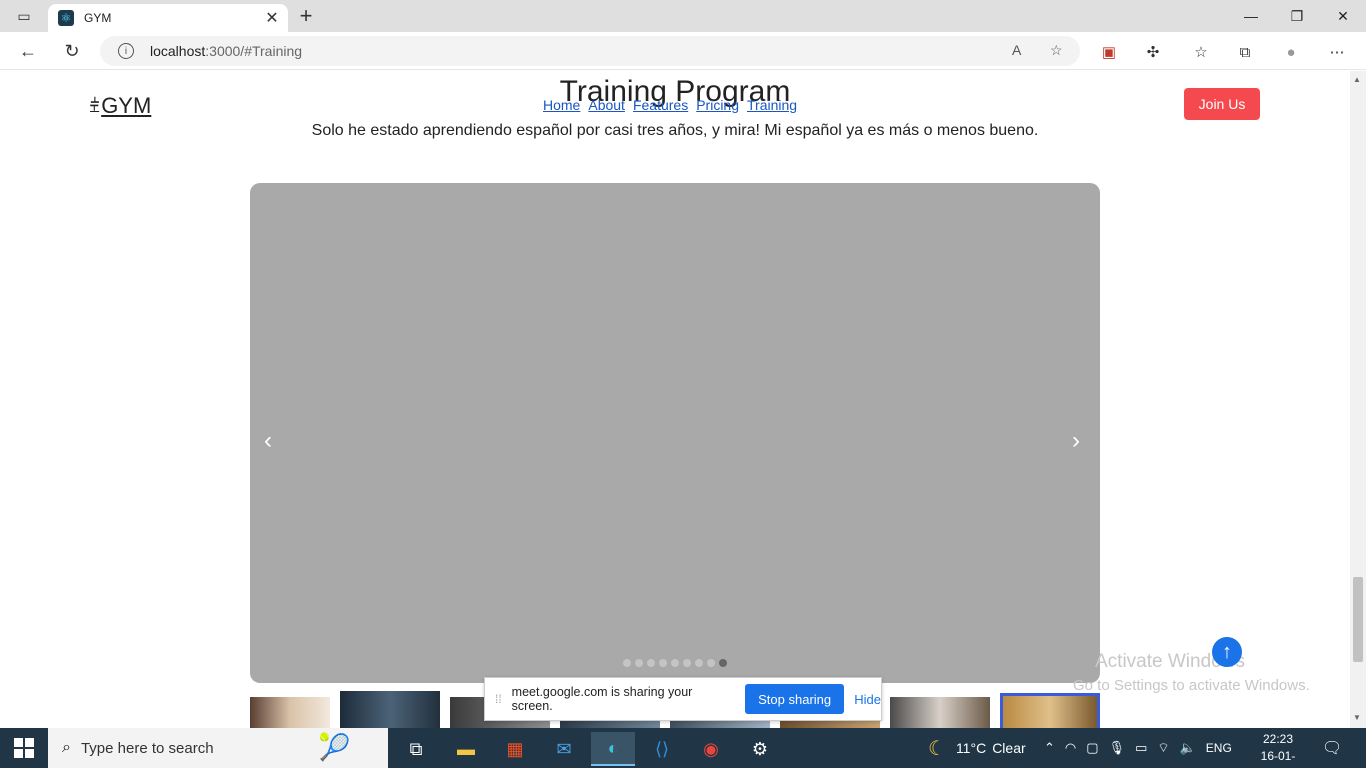 This screenshot has height=782, width=1366. What do you see at coordinates (1009, 748) in the screenshot?
I see `weather-desc: Clear` at bounding box center [1009, 748].